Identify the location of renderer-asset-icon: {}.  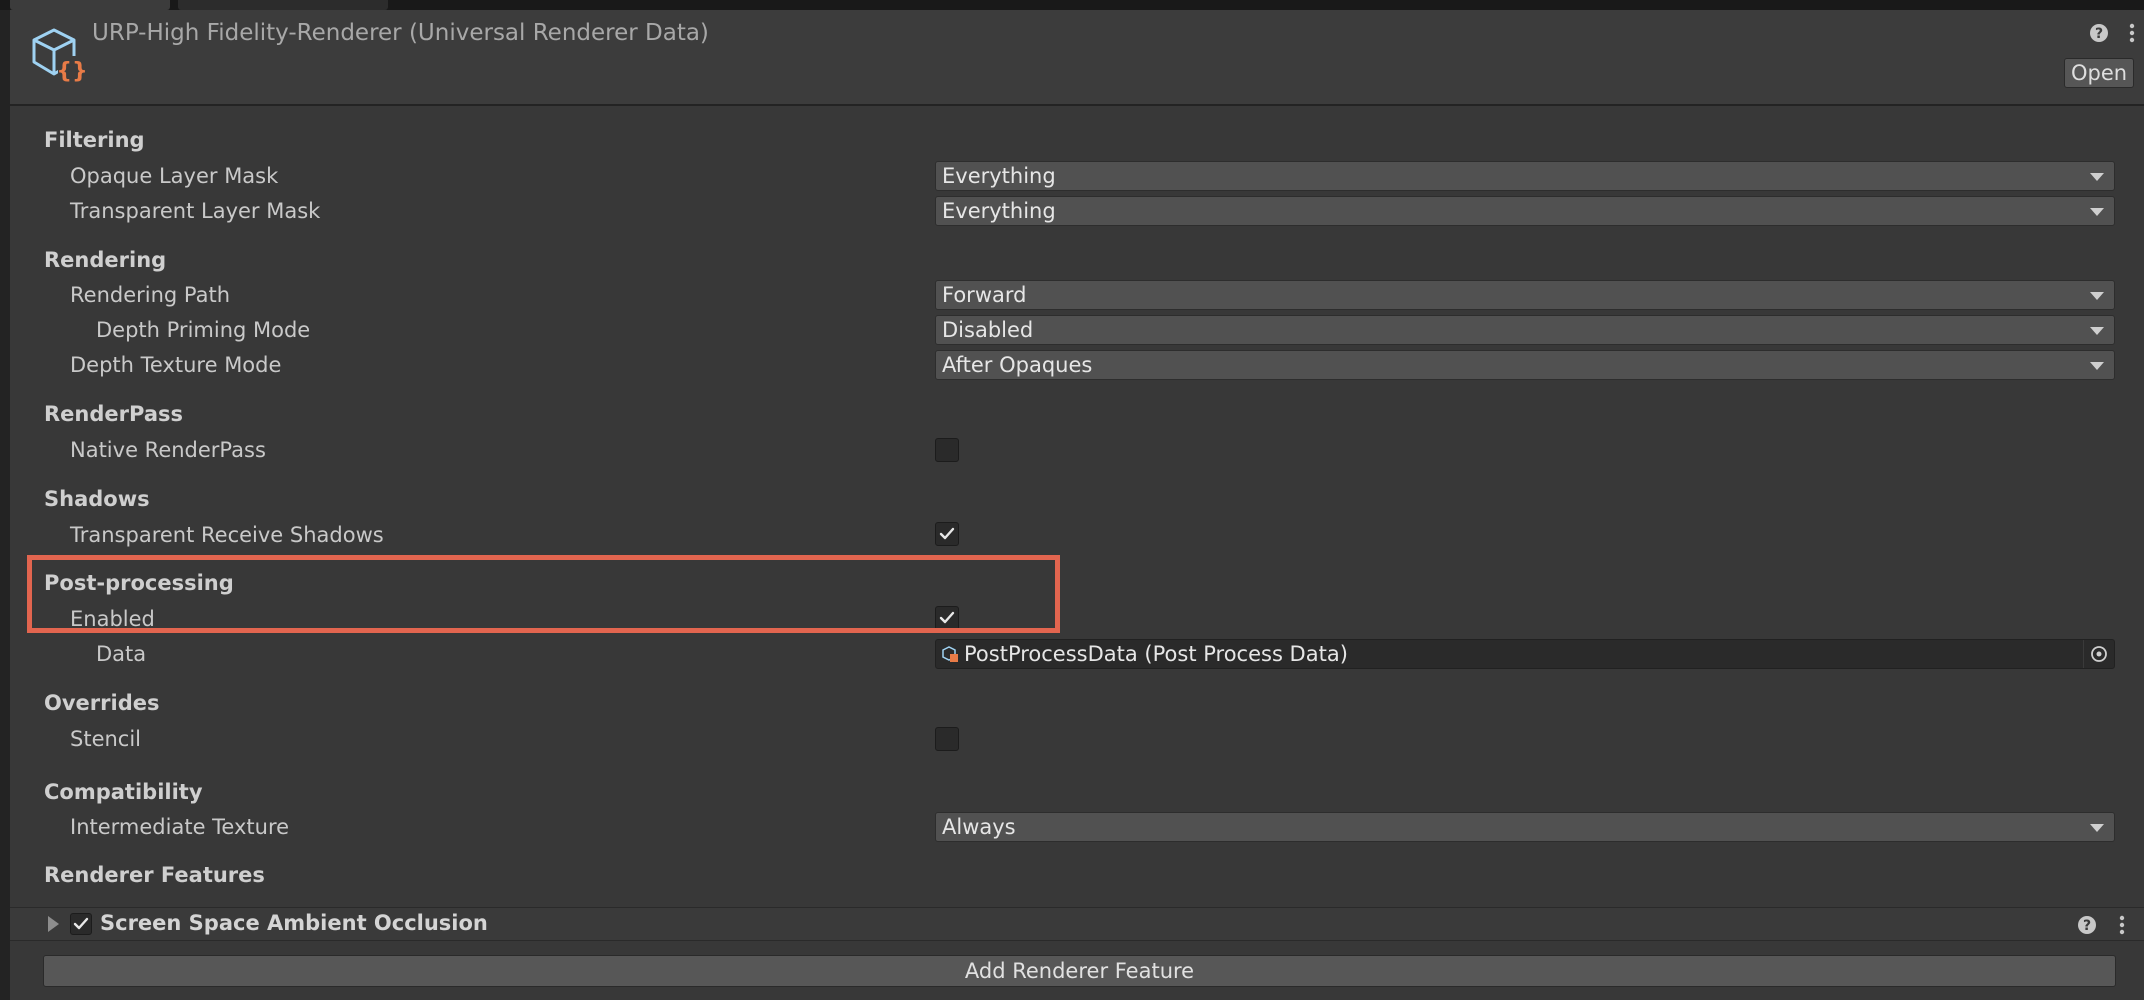
(60, 56).